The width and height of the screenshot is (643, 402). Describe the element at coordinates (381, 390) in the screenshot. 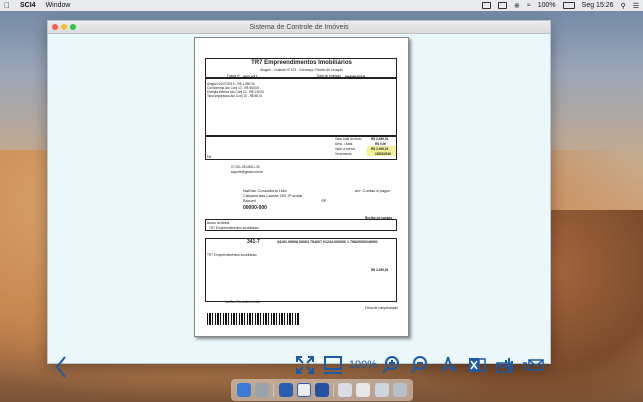

I see `downloads-icon` at that location.